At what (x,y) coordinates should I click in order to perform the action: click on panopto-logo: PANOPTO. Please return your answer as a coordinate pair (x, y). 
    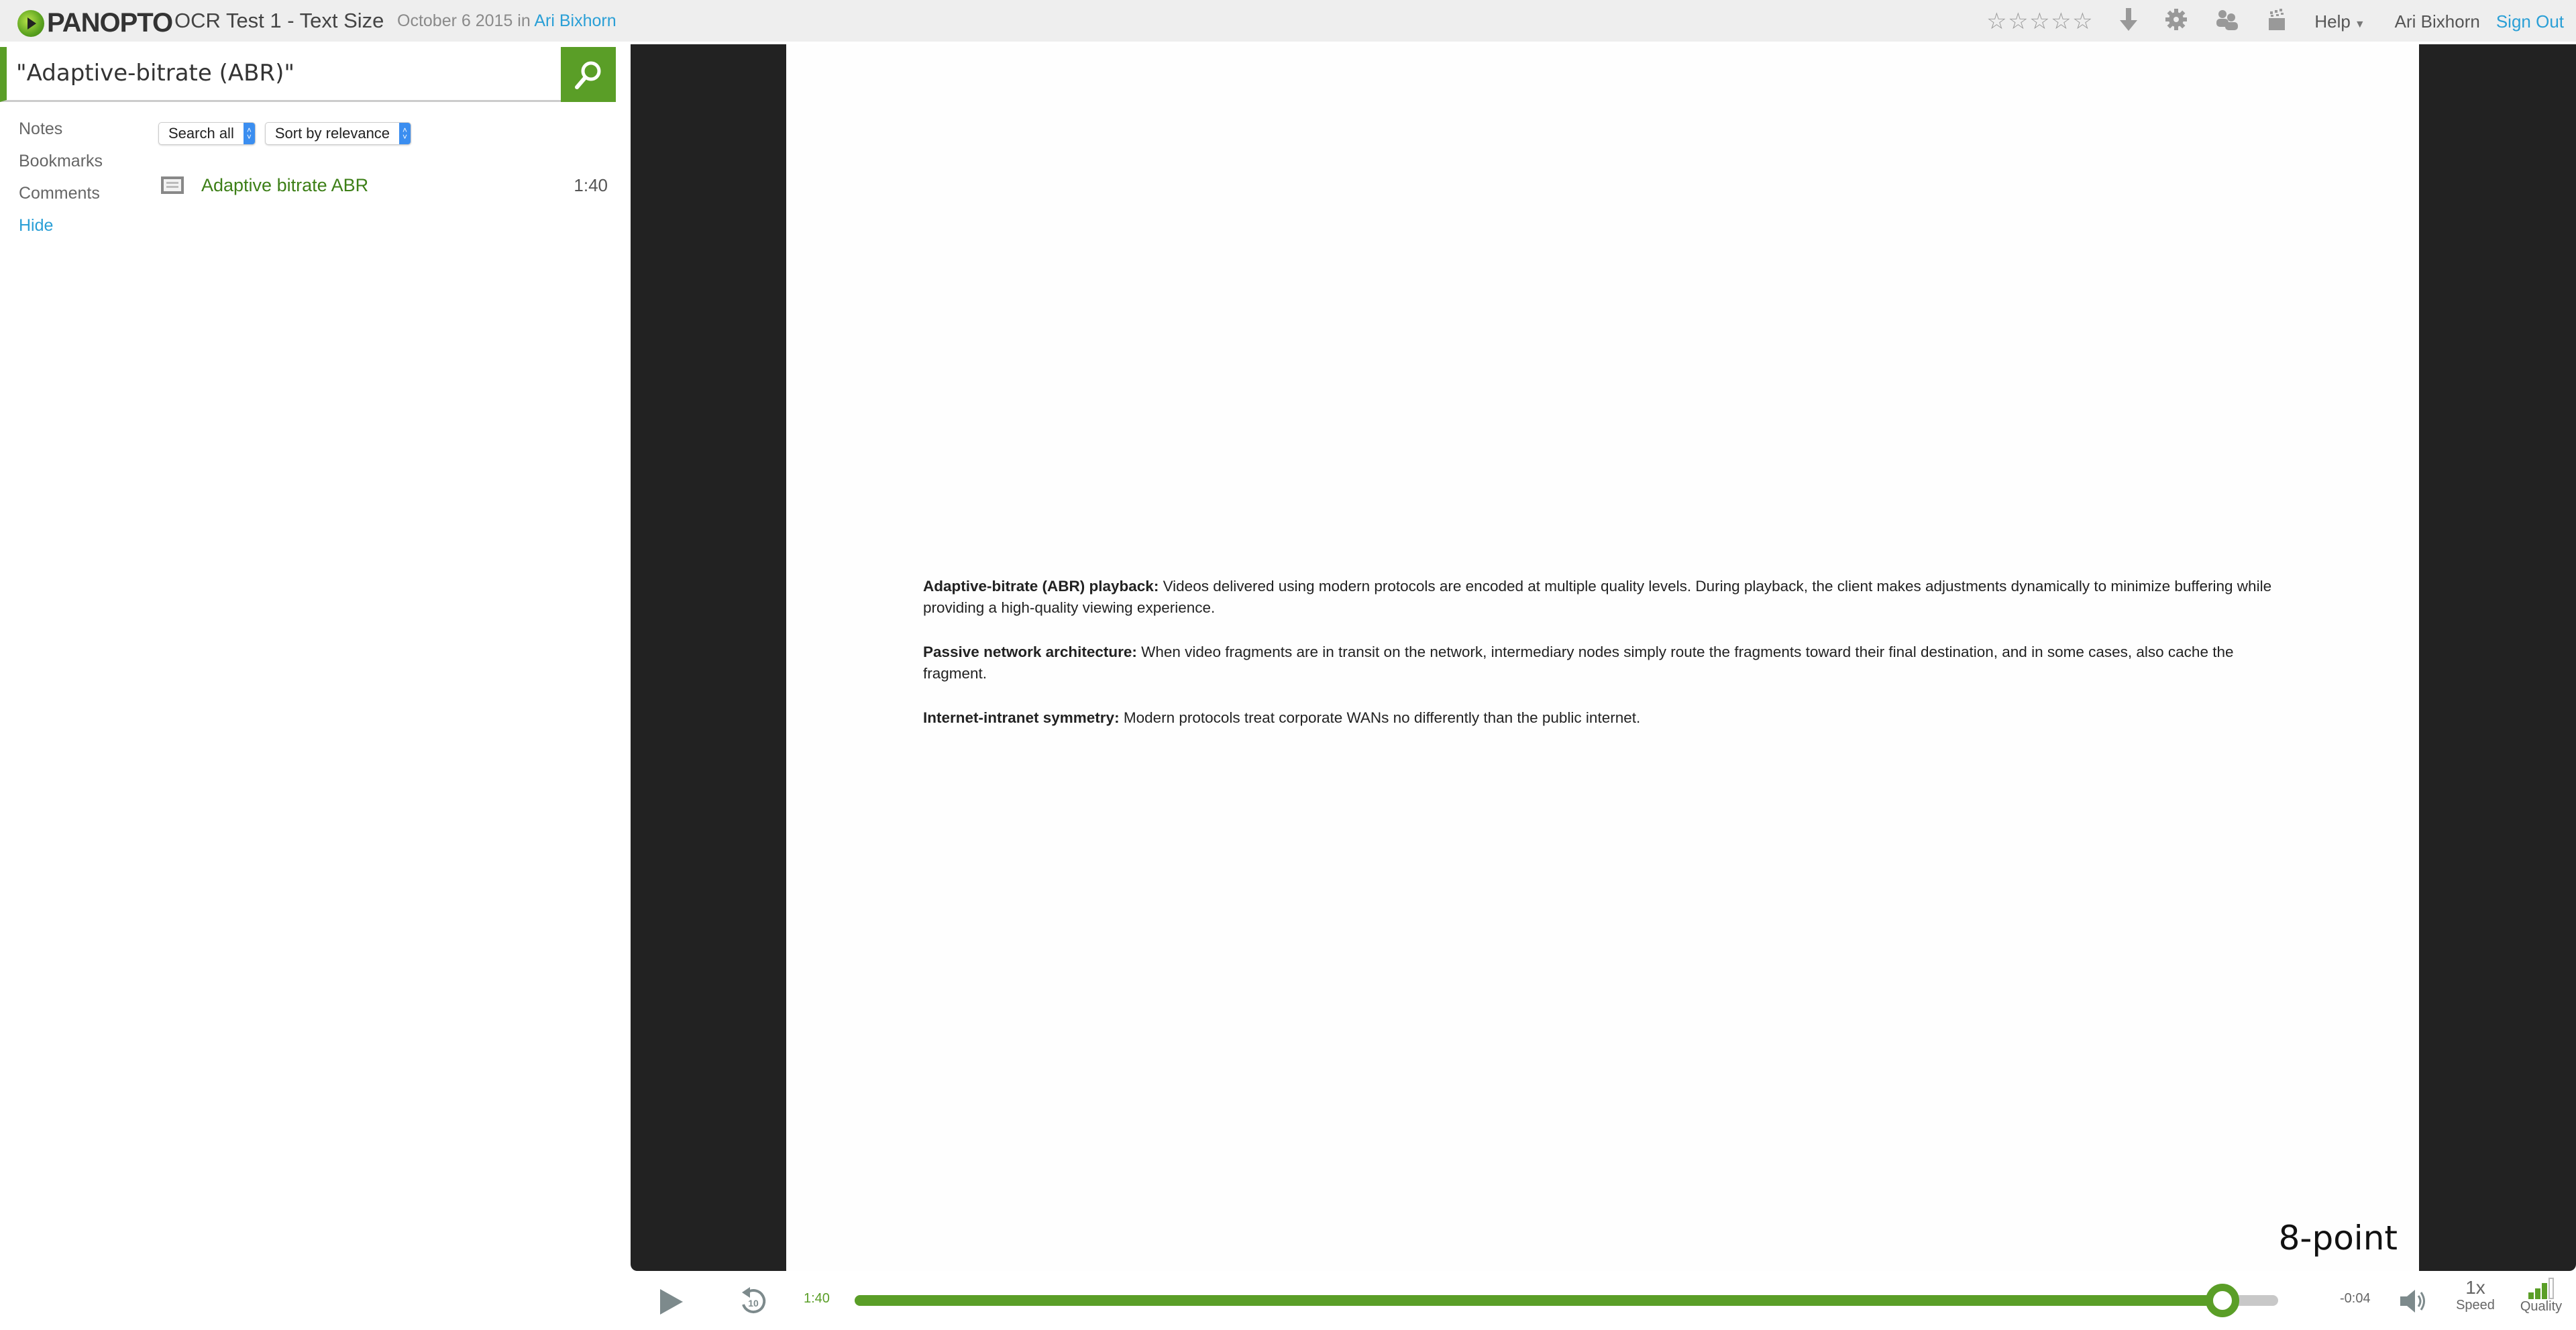
    Looking at the image, I should click on (95, 23).